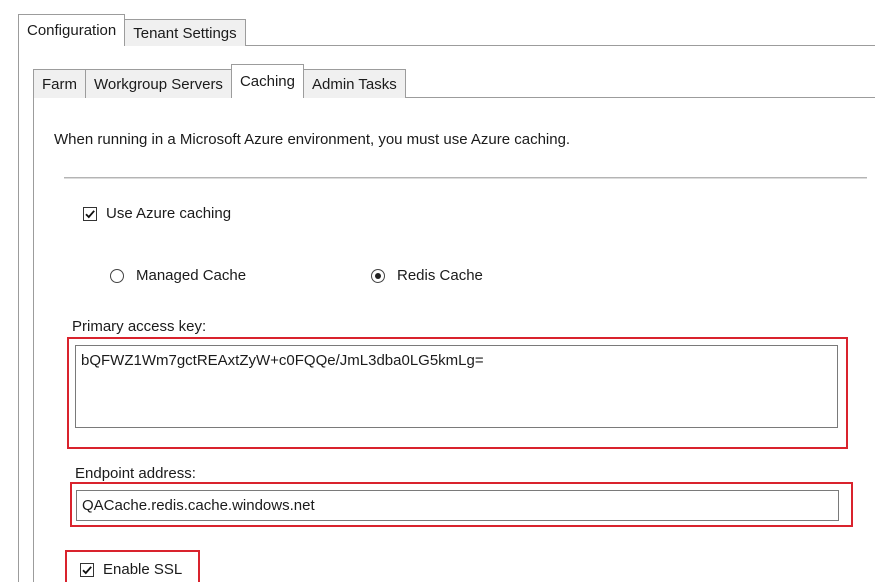  I want to click on tab-farm-label: Farm, so click(59, 84).